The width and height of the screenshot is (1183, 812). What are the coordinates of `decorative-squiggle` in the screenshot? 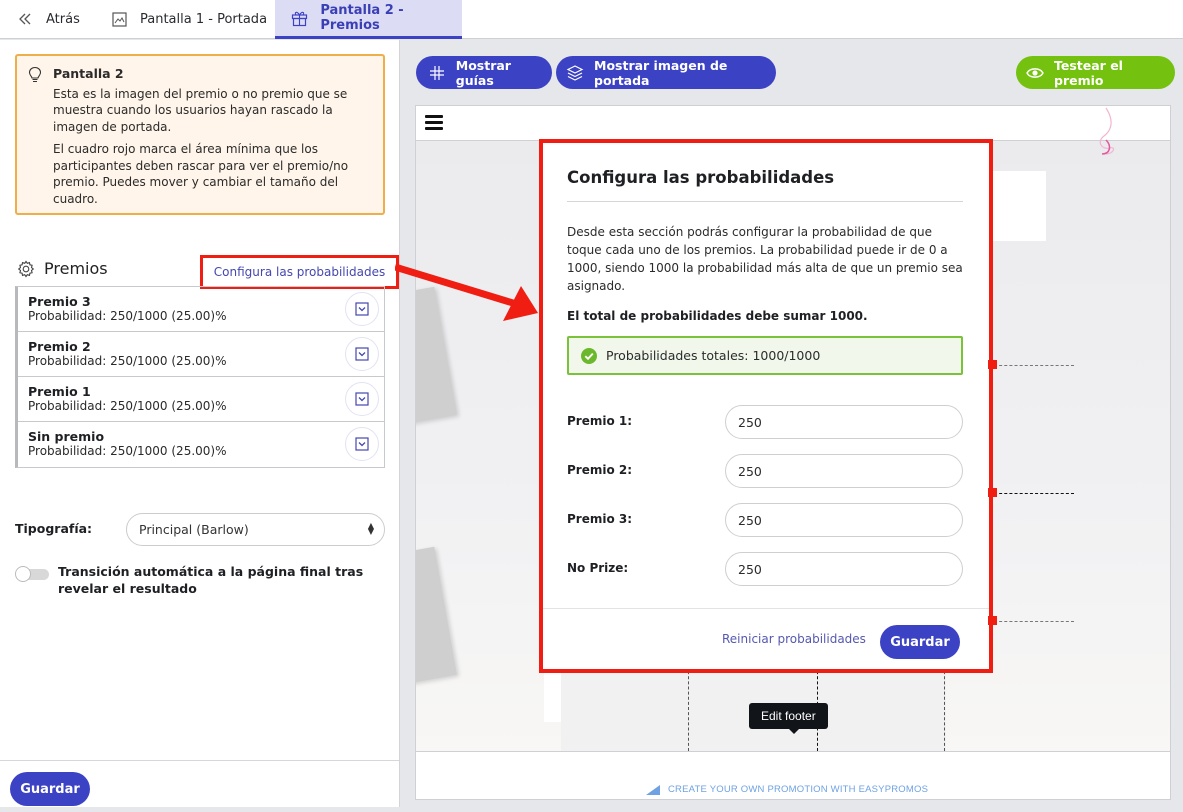 It's located at (1107, 131).